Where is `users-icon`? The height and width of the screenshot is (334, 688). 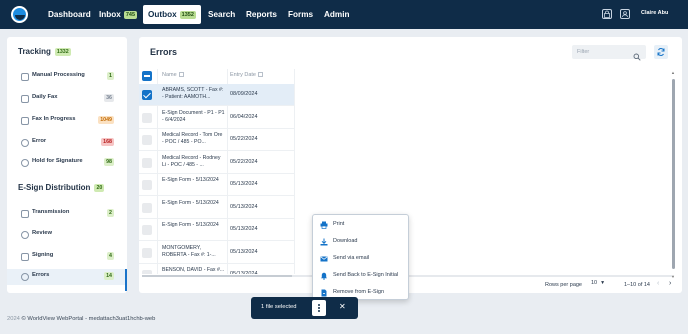
users-icon is located at coordinates (625, 14).